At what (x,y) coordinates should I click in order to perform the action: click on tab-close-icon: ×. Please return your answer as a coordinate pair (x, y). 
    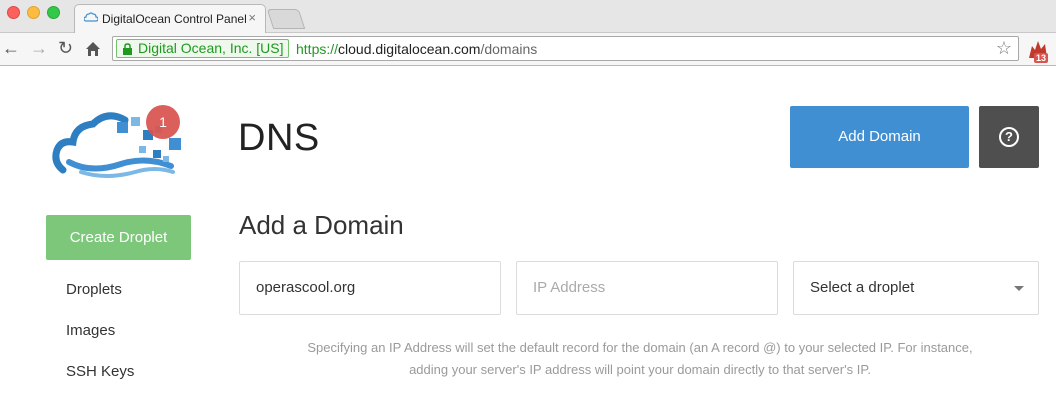
    Looking at the image, I should click on (252, 17).